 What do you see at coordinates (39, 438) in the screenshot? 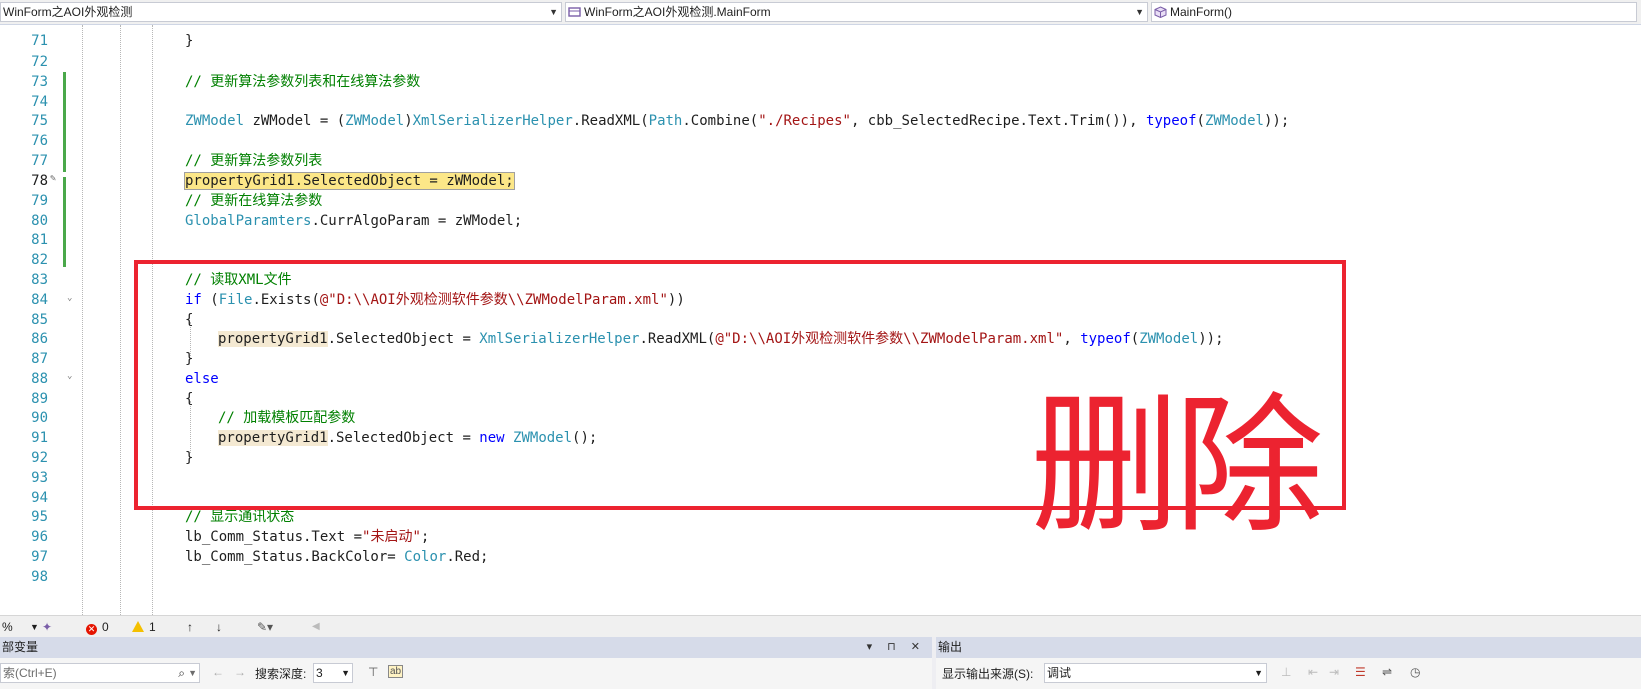
I see `line-number: 91` at bounding box center [39, 438].